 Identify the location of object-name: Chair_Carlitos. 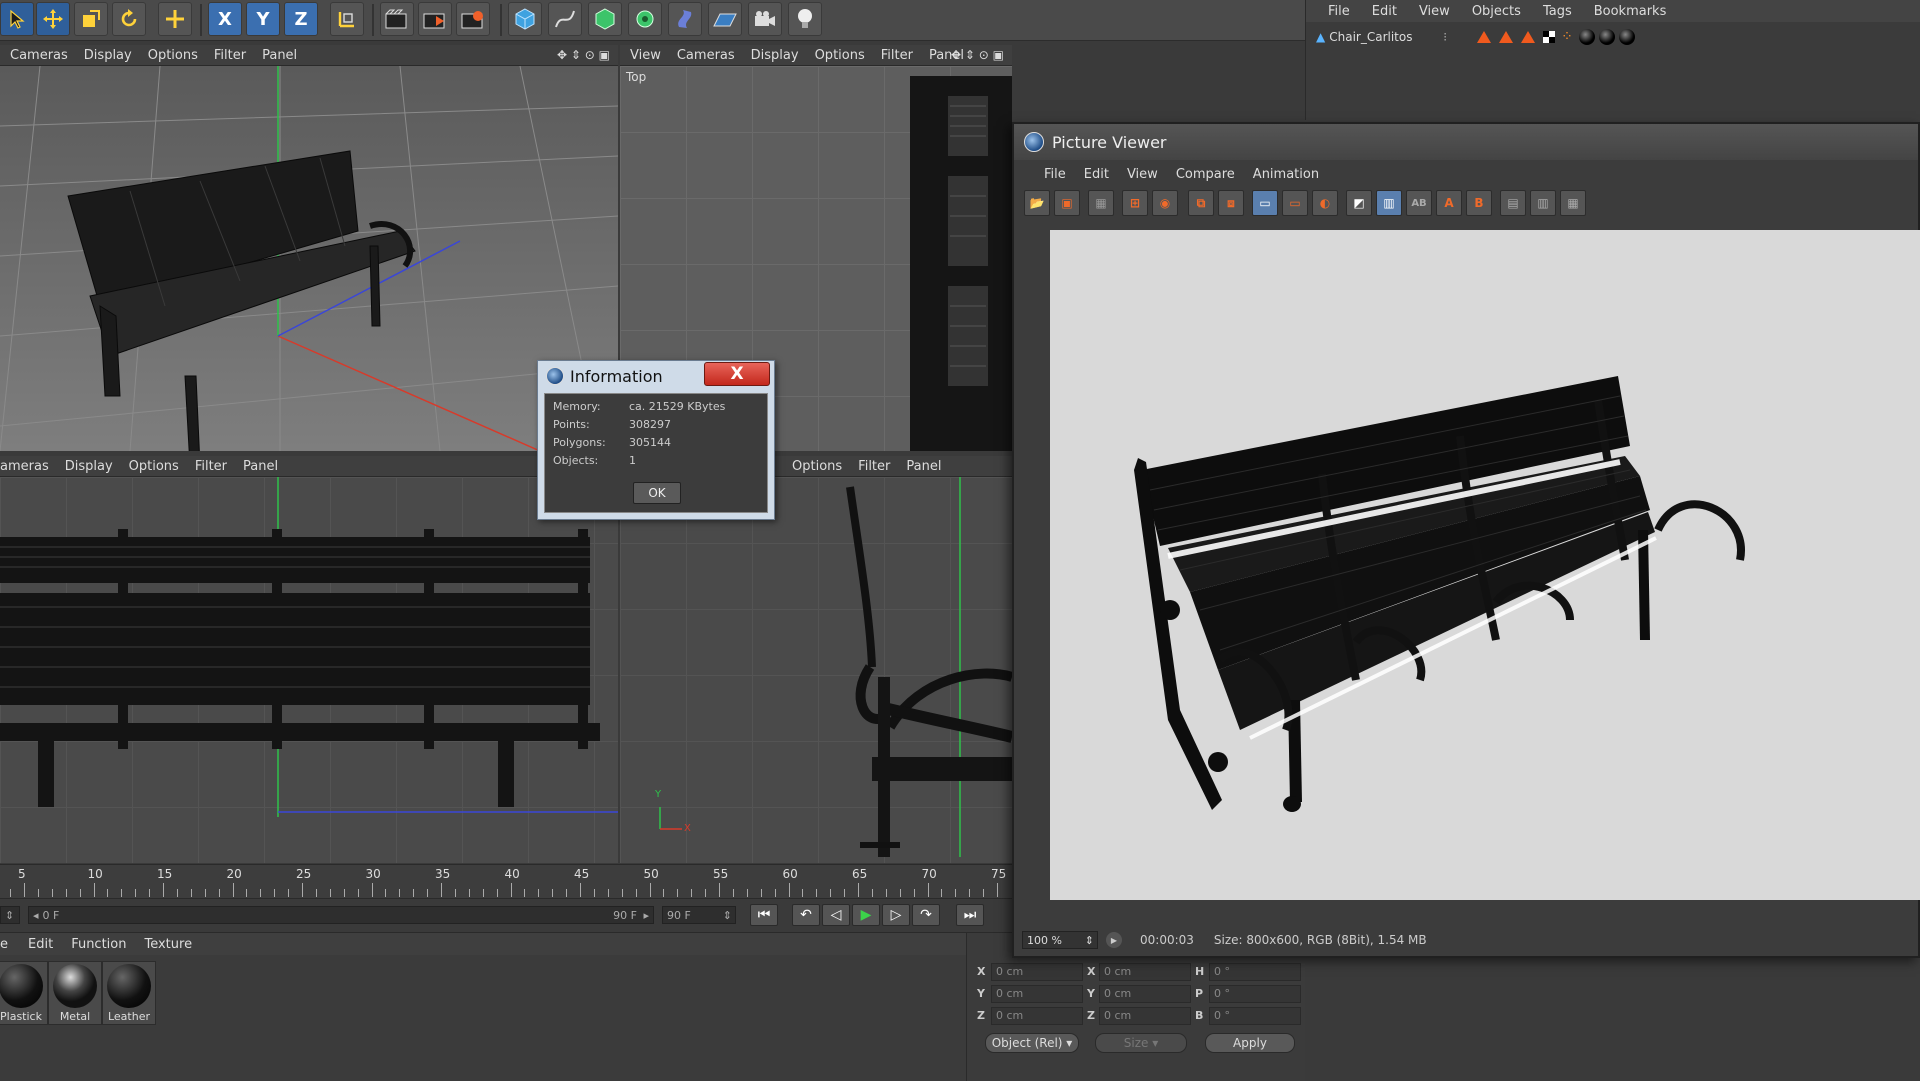
(1379, 37).